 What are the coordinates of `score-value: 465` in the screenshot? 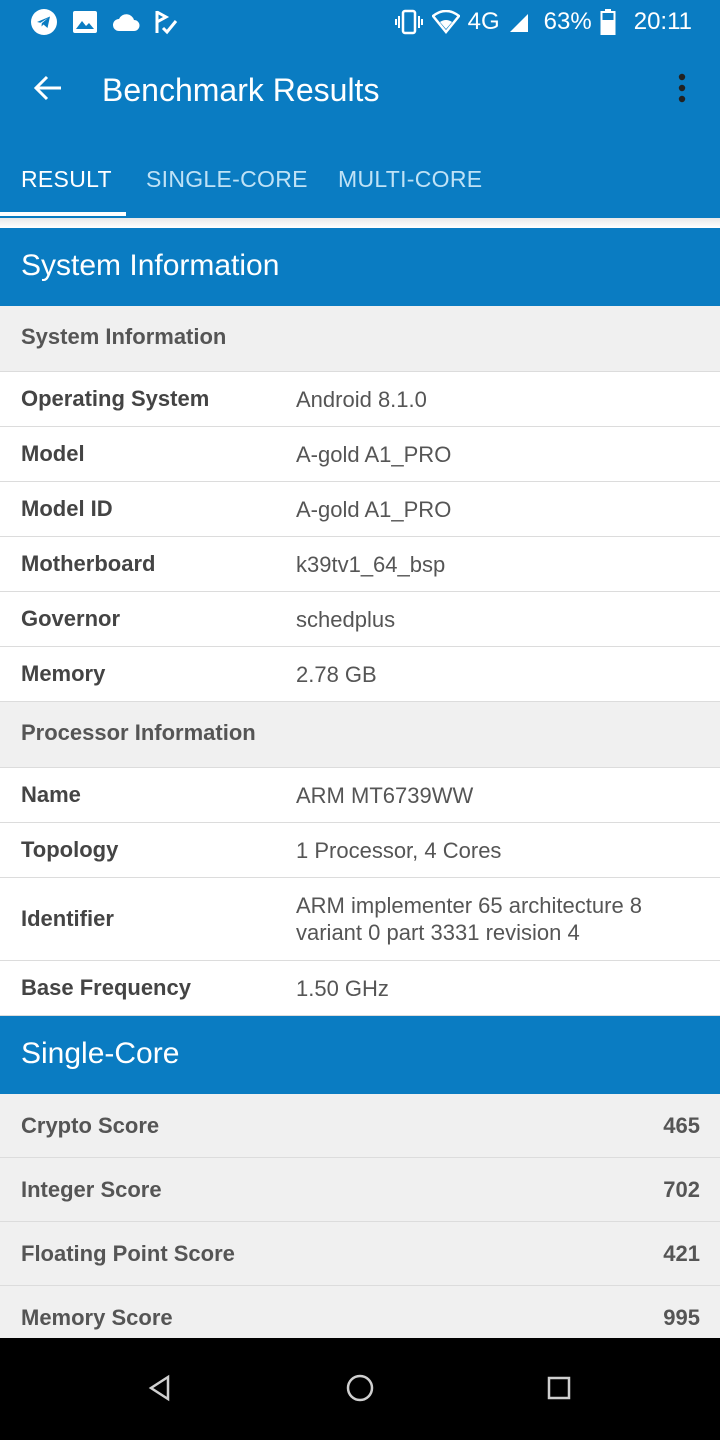 It's located at (681, 1125).